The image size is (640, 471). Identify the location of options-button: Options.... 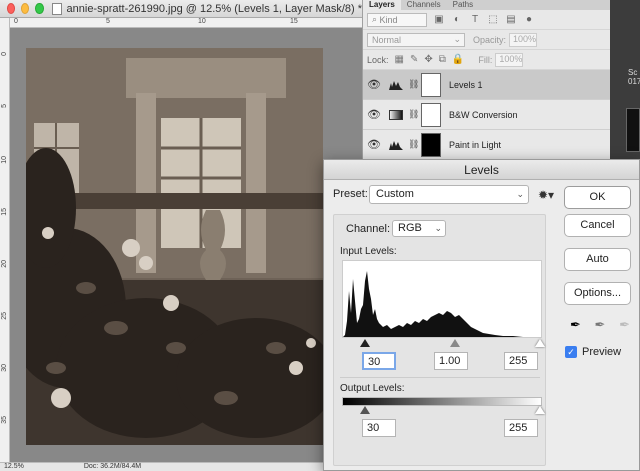
(597, 293).